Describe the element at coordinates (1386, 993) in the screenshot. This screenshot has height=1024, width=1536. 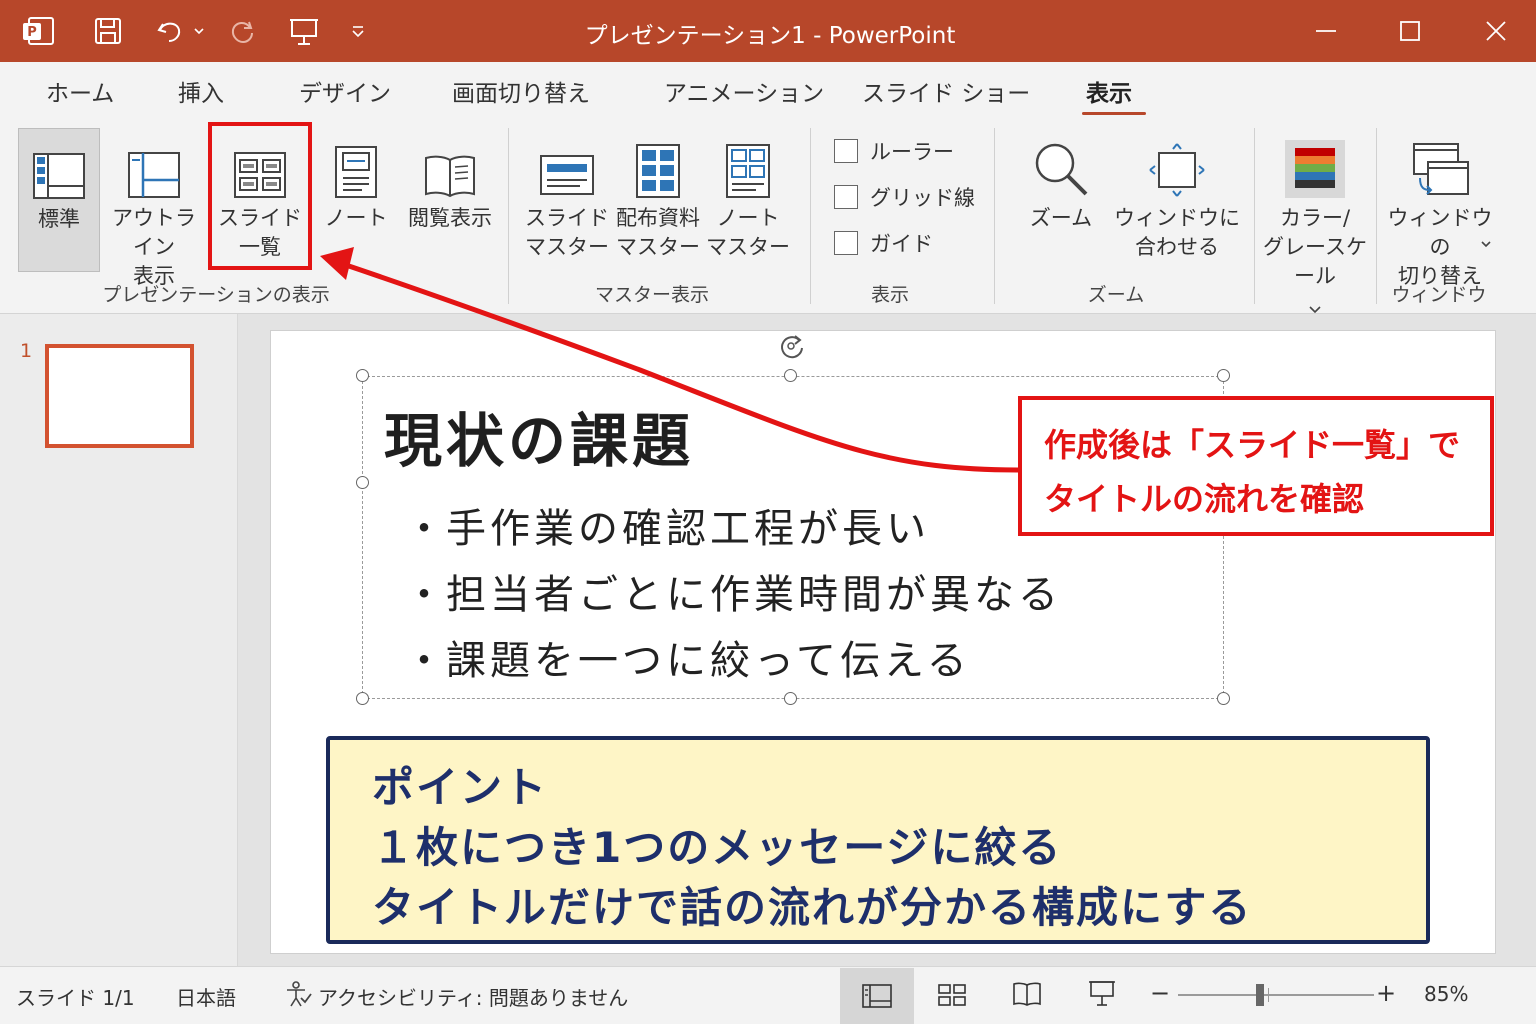
I see `zoom-in-button: +` at that location.